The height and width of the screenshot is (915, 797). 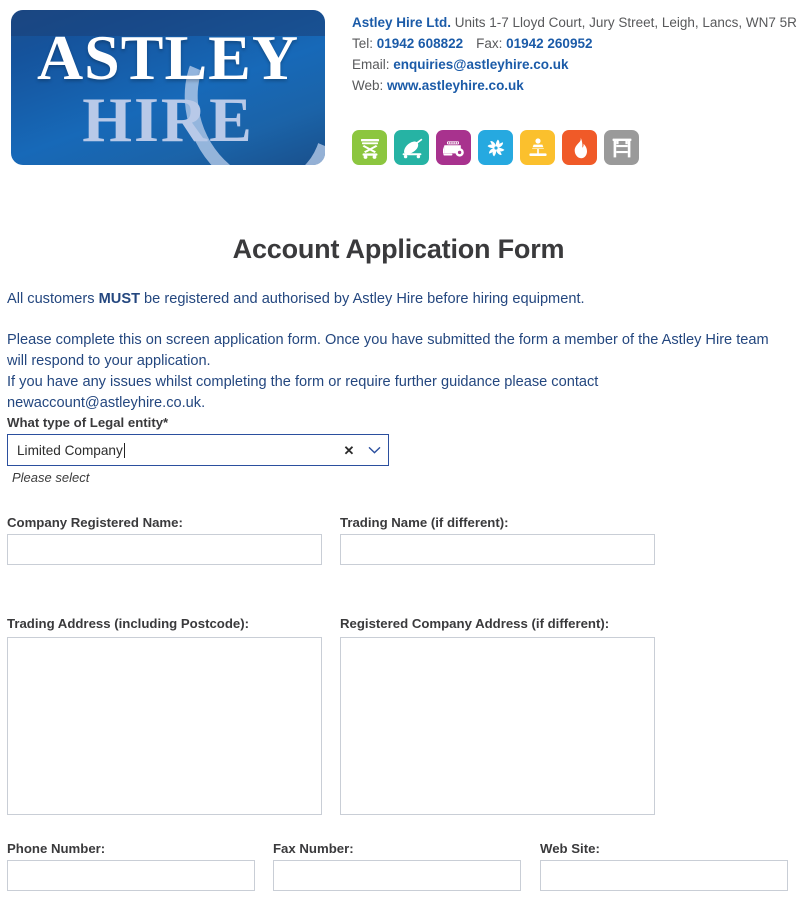 What do you see at coordinates (537, 147) in the screenshot?
I see `cement-mixer-icon` at bounding box center [537, 147].